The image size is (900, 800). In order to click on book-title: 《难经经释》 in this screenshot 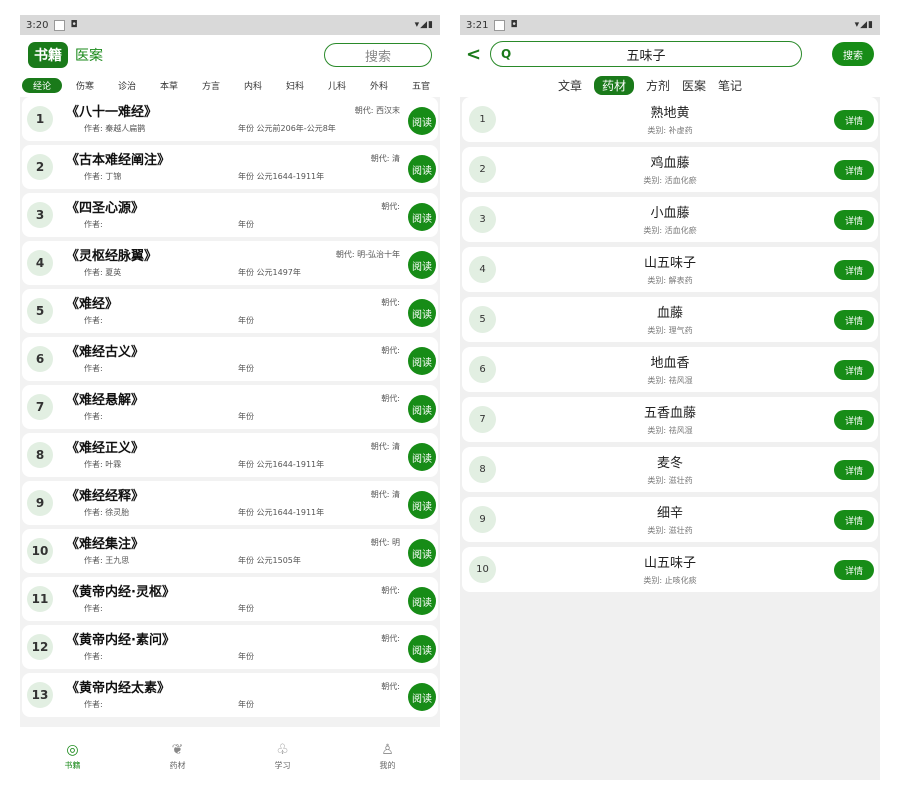, I will do `click(105, 494)`.